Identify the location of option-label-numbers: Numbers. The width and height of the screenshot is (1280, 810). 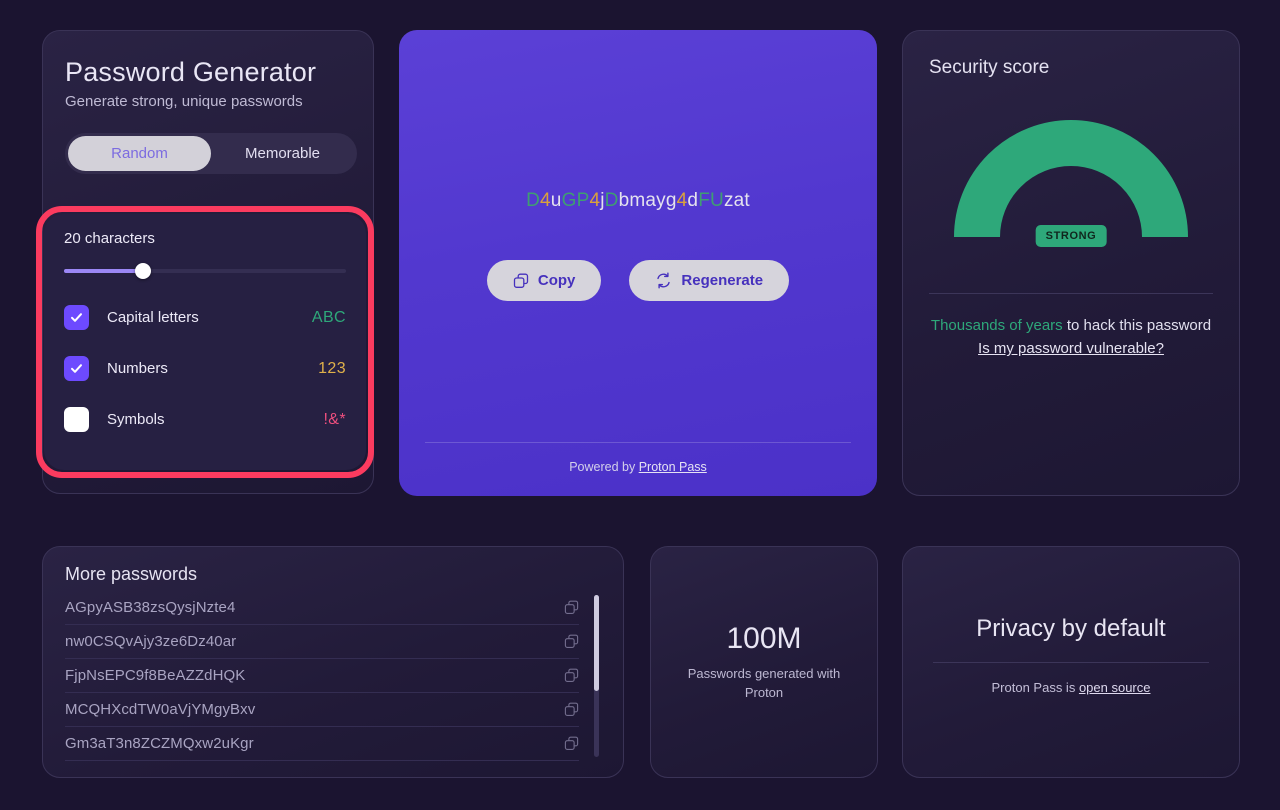
(137, 368).